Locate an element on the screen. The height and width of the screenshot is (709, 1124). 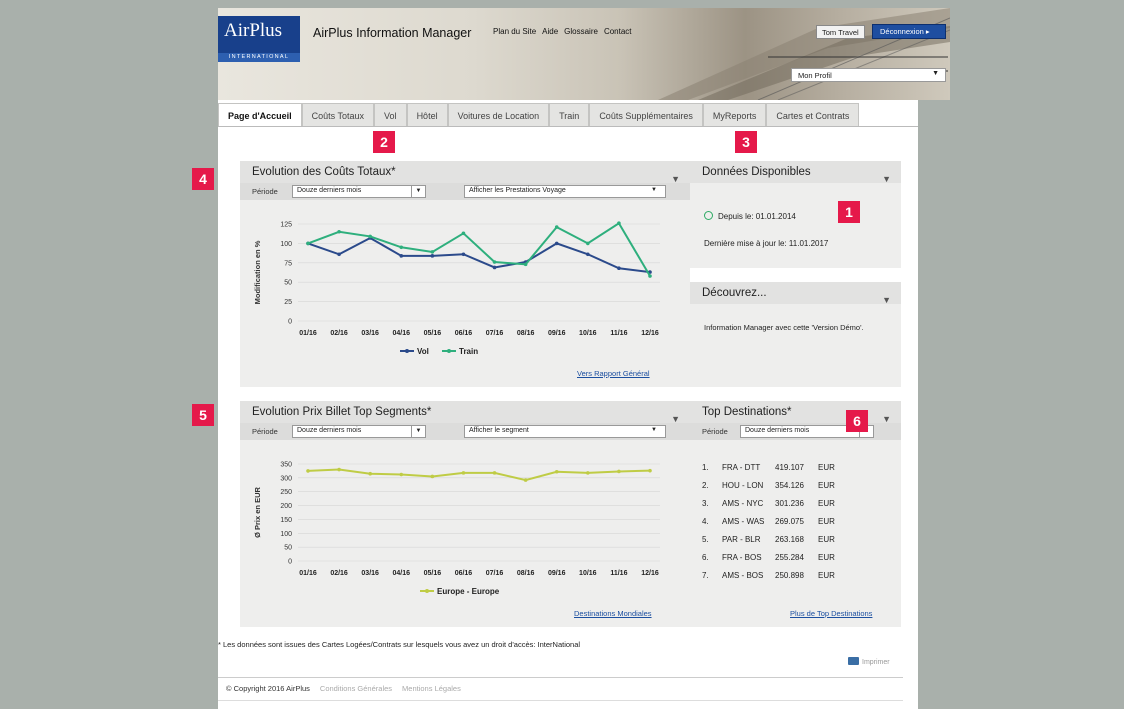
panel-title: Données Disponibles ▼ is located at coordinates (795, 172).